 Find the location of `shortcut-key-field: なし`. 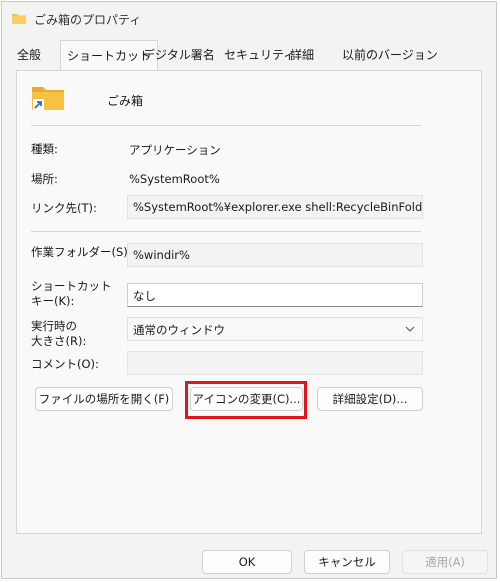

shortcut-key-field: なし is located at coordinates (275, 295).